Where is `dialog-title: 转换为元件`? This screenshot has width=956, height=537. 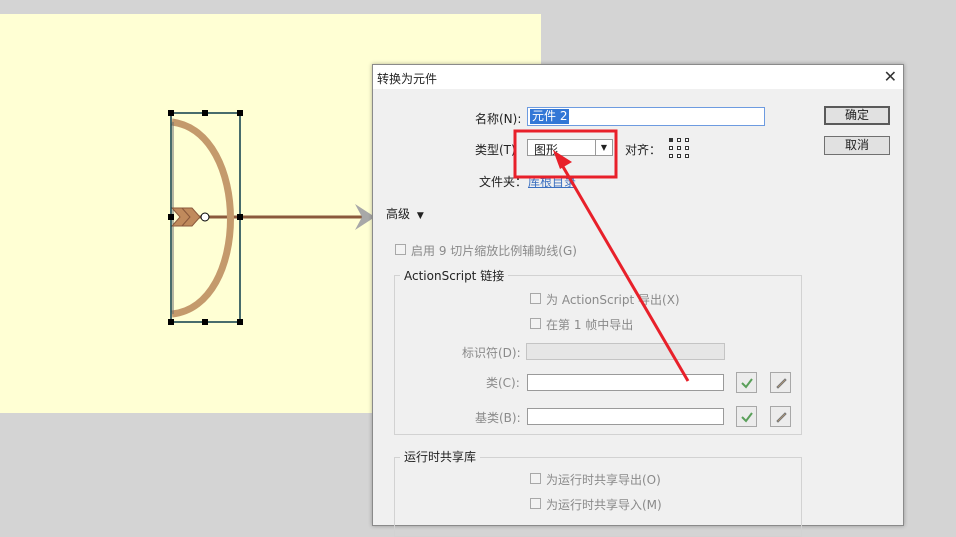 dialog-title: 转换为元件 is located at coordinates (407, 79).